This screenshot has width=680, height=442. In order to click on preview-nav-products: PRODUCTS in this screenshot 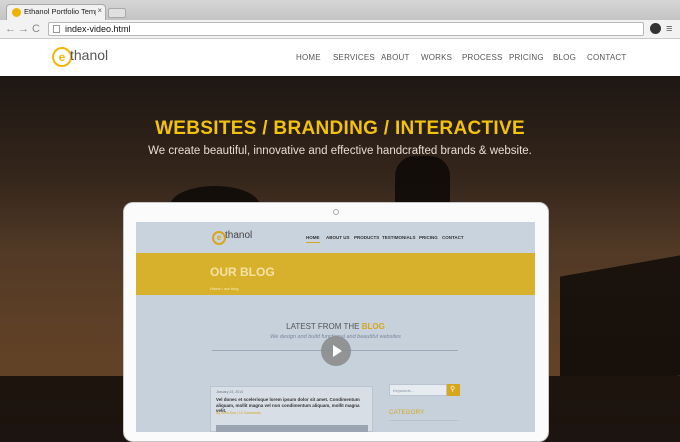, I will do `click(367, 237)`.